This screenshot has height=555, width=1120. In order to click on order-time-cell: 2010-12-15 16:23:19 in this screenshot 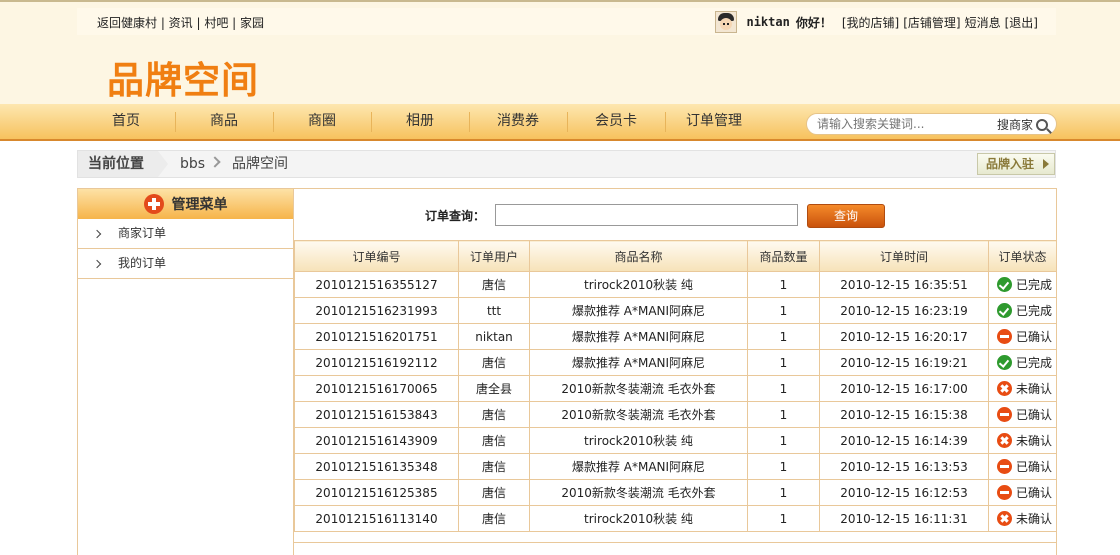, I will do `click(904, 310)`.